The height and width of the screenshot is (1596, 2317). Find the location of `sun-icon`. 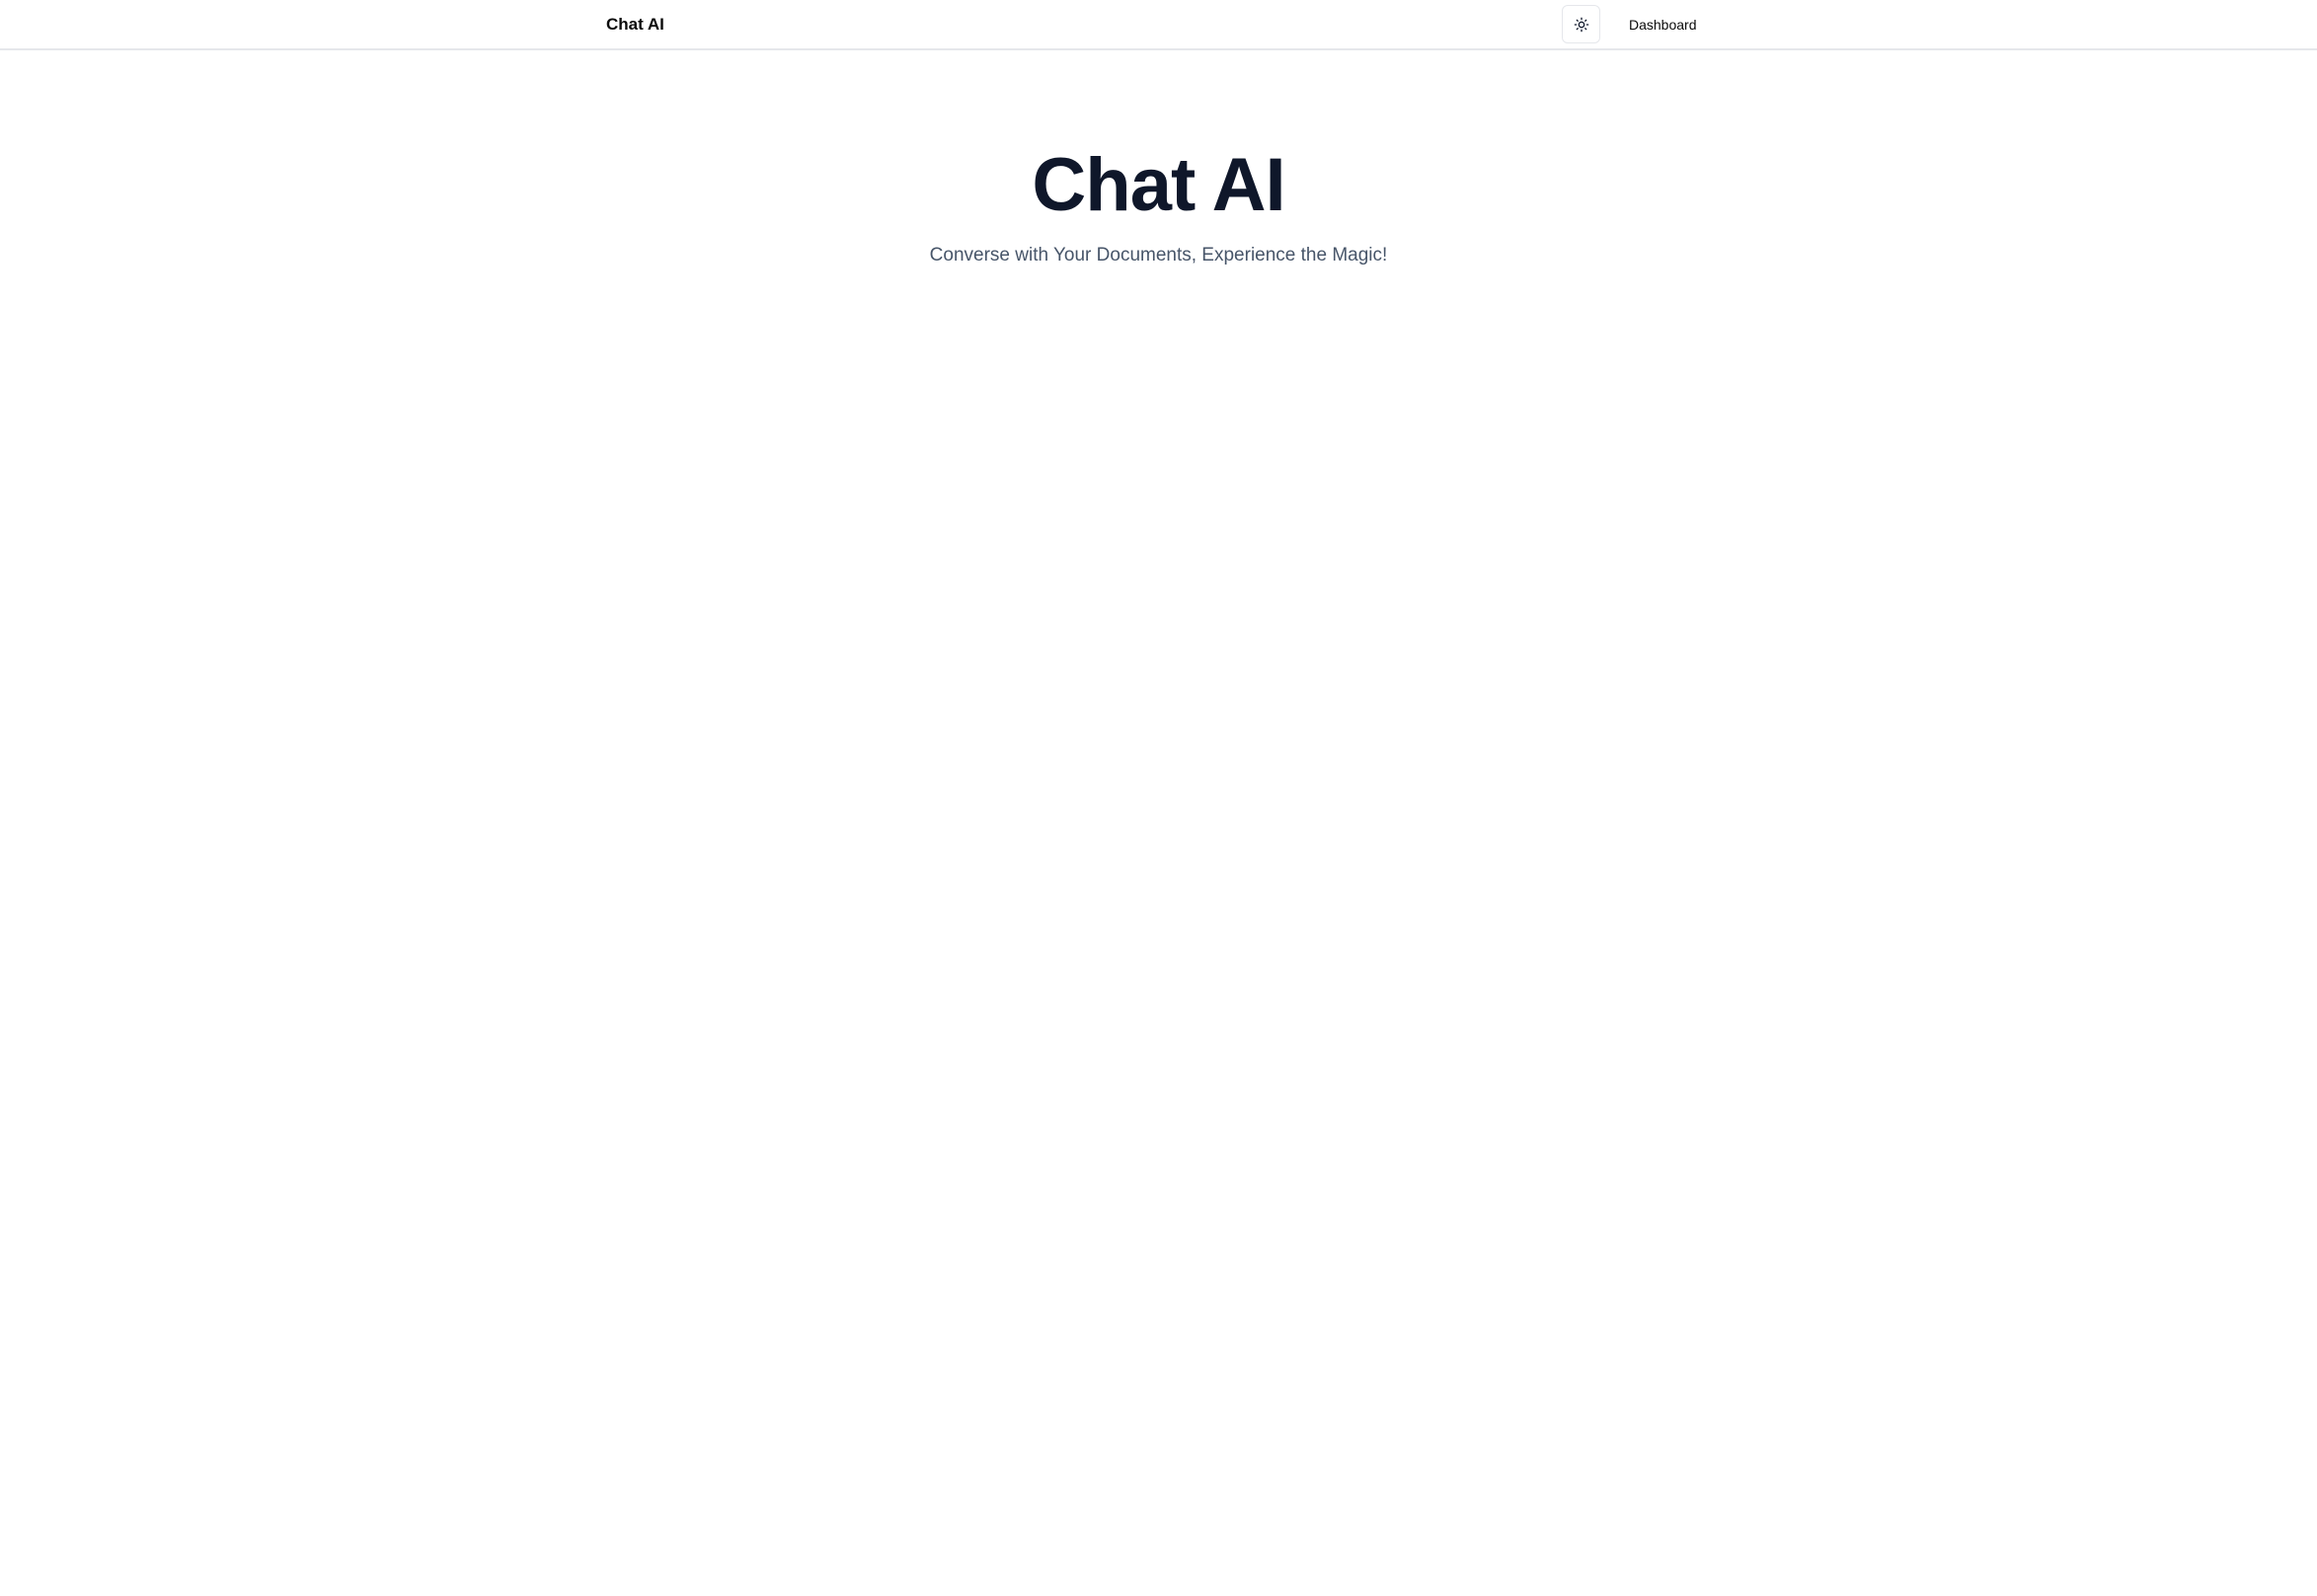

sun-icon is located at coordinates (1581, 25).